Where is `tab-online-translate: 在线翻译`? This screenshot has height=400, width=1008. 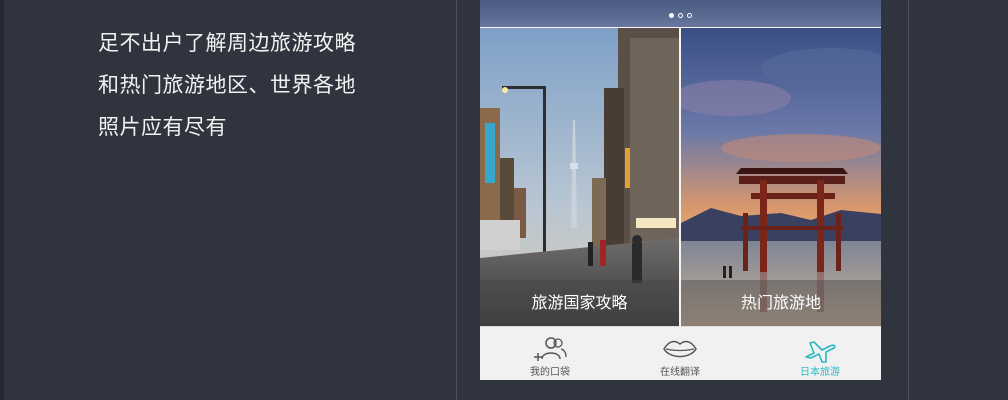 tab-online-translate: 在线翻译 is located at coordinates (680, 353).